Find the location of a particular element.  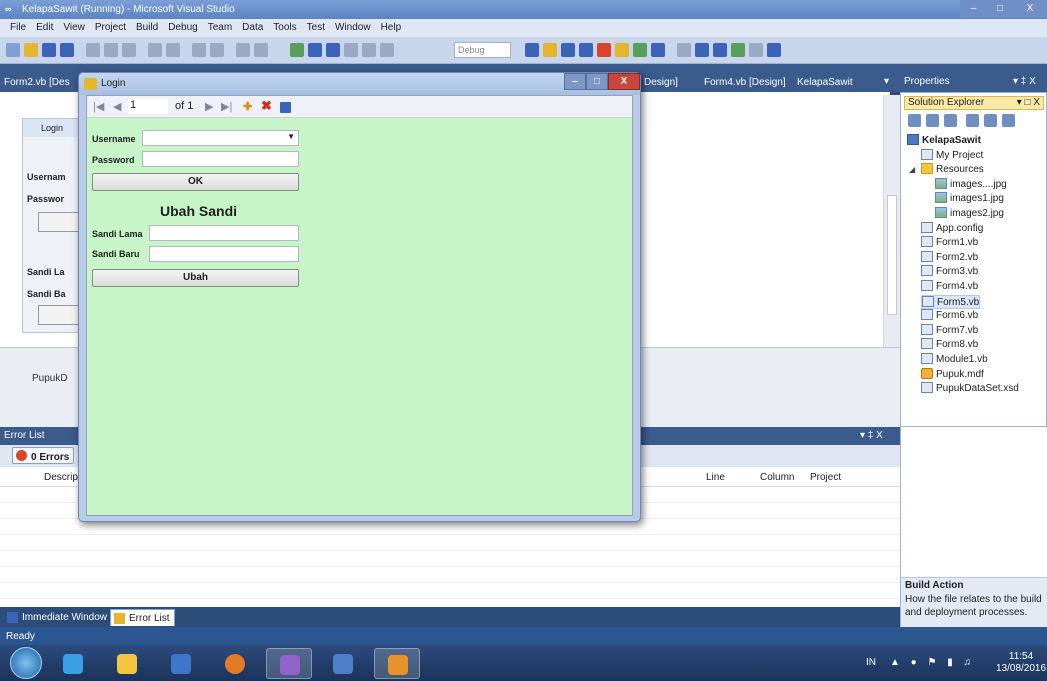

tree-item-pupuk-mdf: Pupuk.mdf is located at coordinates (952, 374).